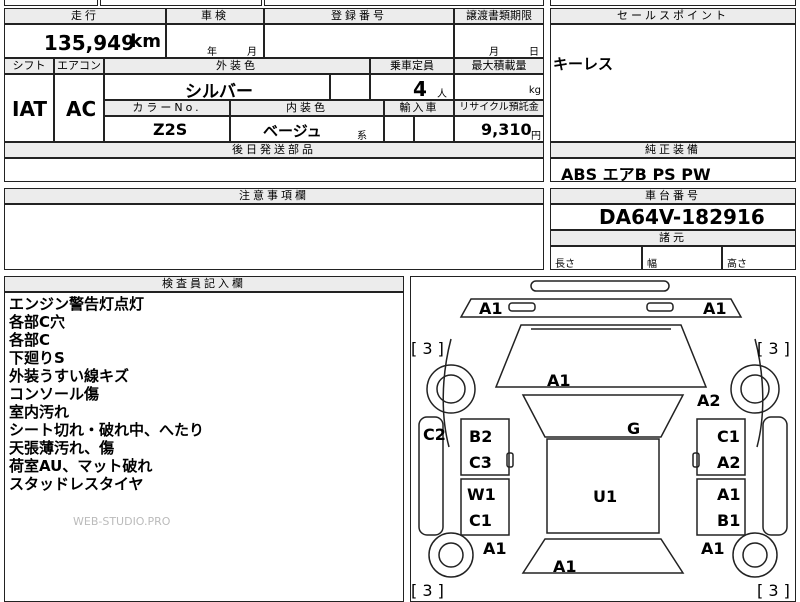 This screenshot has width=800, height=602. I want to click on inspector-line: スタッドレスタイヤ, so click(76, 484).